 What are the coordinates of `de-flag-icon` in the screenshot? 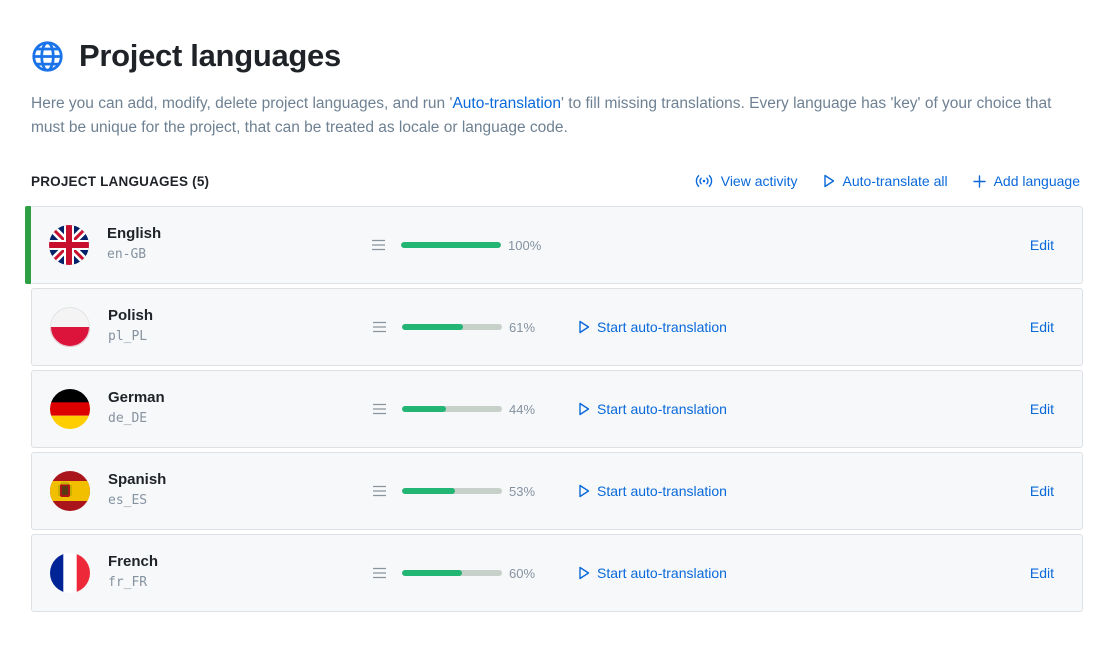 It's located at (70, 409).